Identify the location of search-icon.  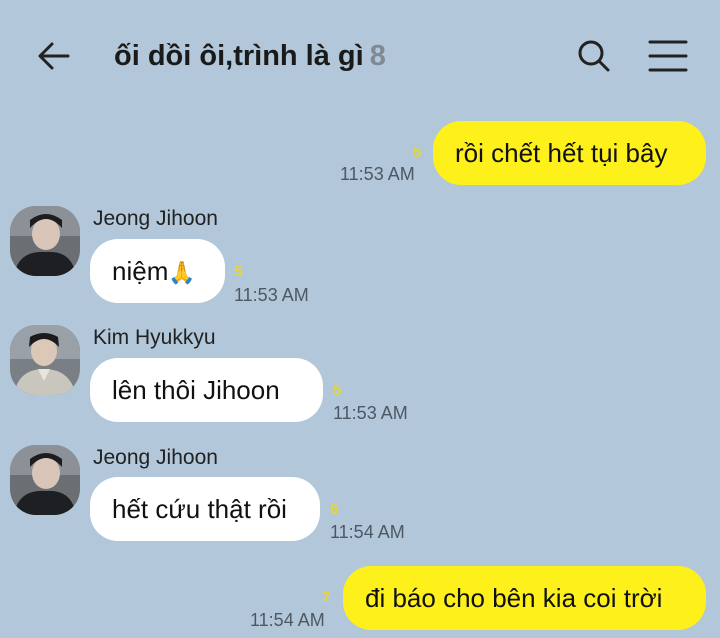
(594, 56).